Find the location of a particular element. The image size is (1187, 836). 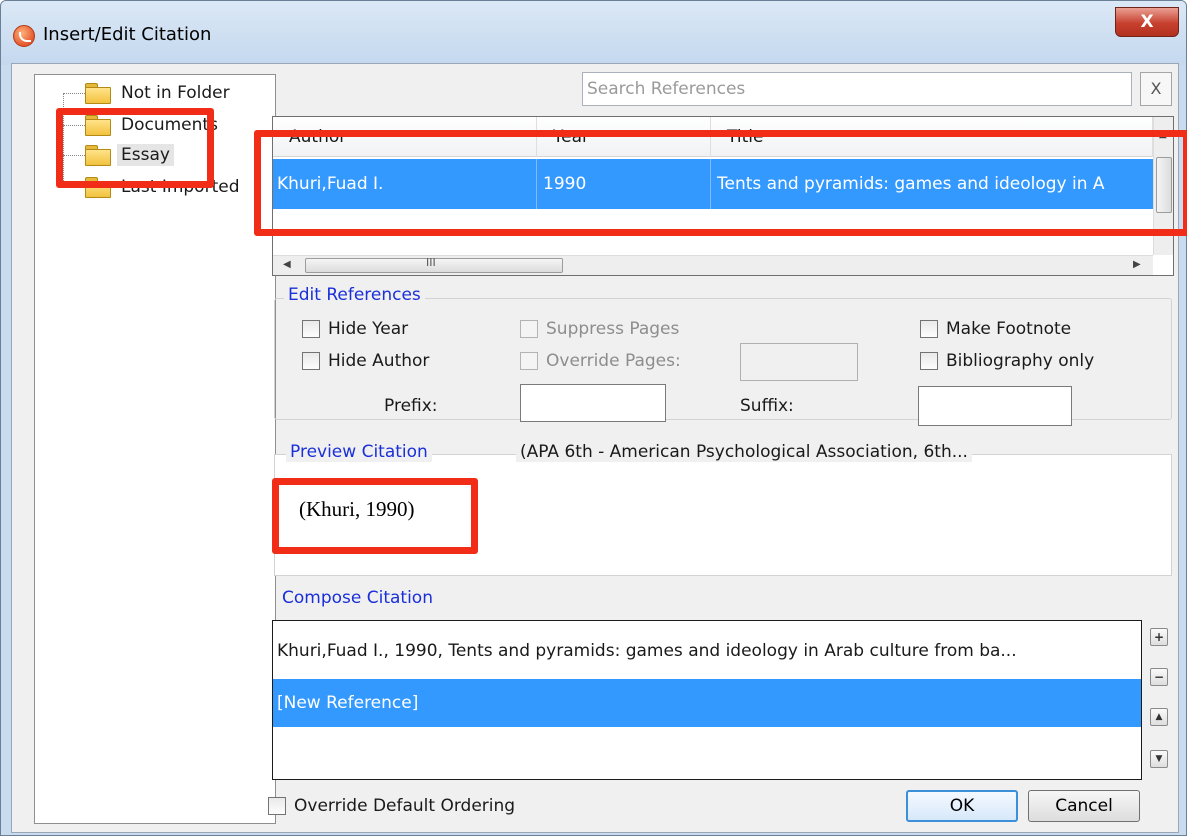

suffix-input is located at coordinates (995, 406).